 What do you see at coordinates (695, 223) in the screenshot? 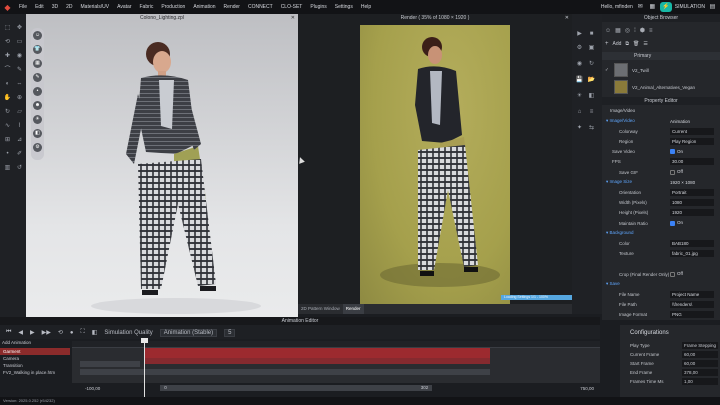
I see `property-value: On` at bounding box center [695, 223].